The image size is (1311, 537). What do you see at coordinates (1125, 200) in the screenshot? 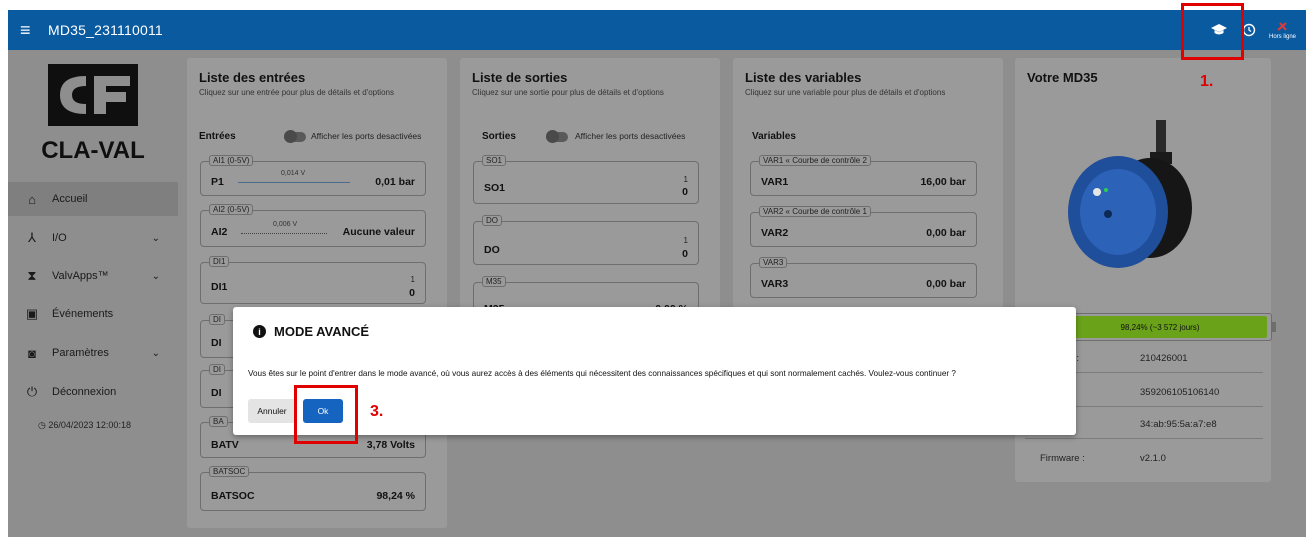
I see `md35-device-image` at bounding box center [1125, 200].